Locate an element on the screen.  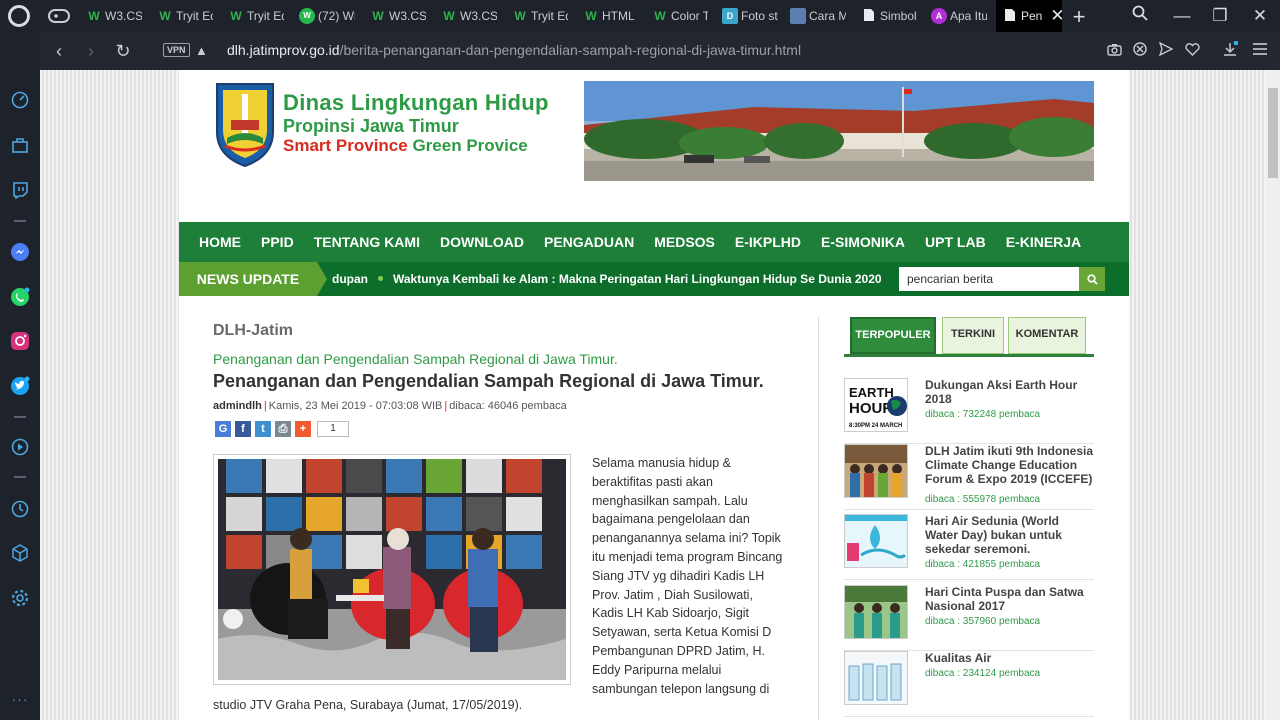
menu-icon is located at coordinates (1260, 51).